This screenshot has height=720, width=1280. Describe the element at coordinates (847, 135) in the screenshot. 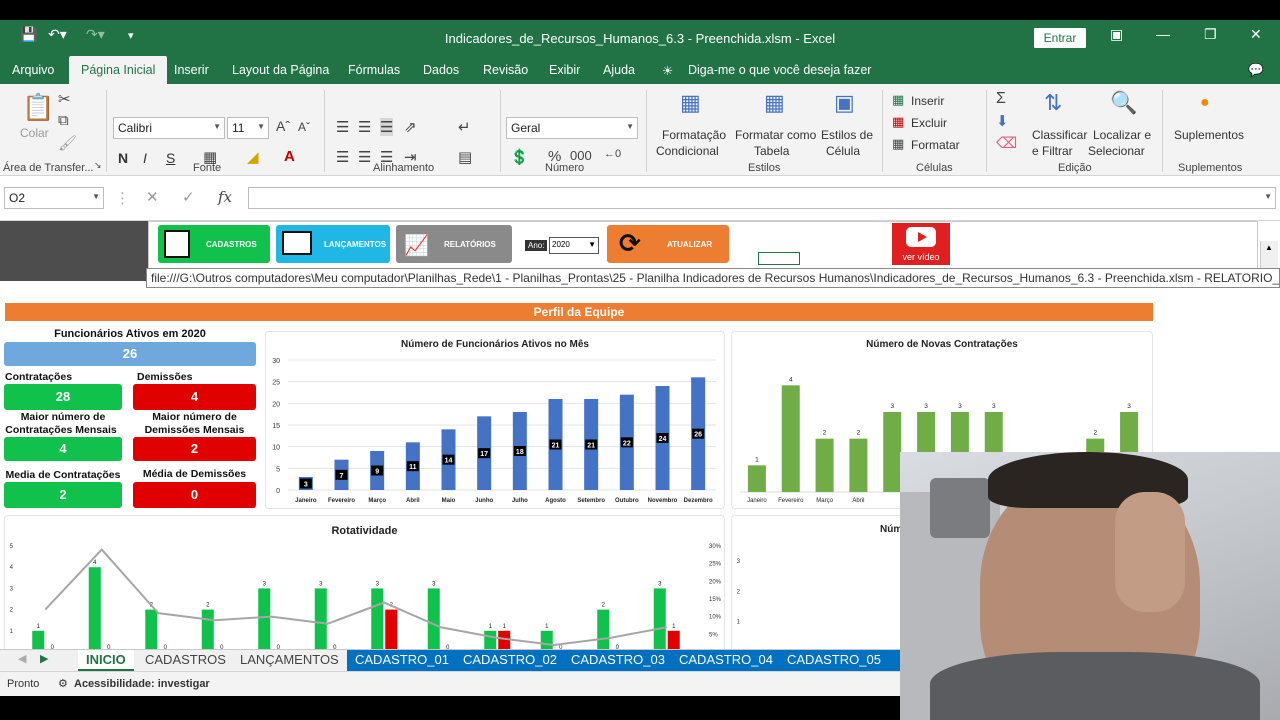

I see `cell-styles-label: Estilos de` at that location.